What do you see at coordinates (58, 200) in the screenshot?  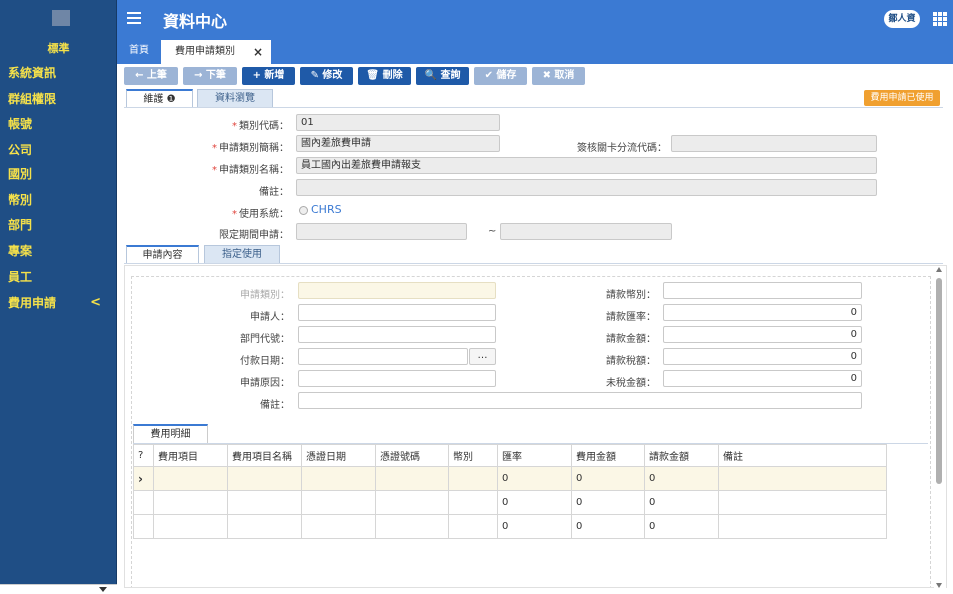 I see `sidebar-item-currency: 幣別` at bounding box center [58, 200].